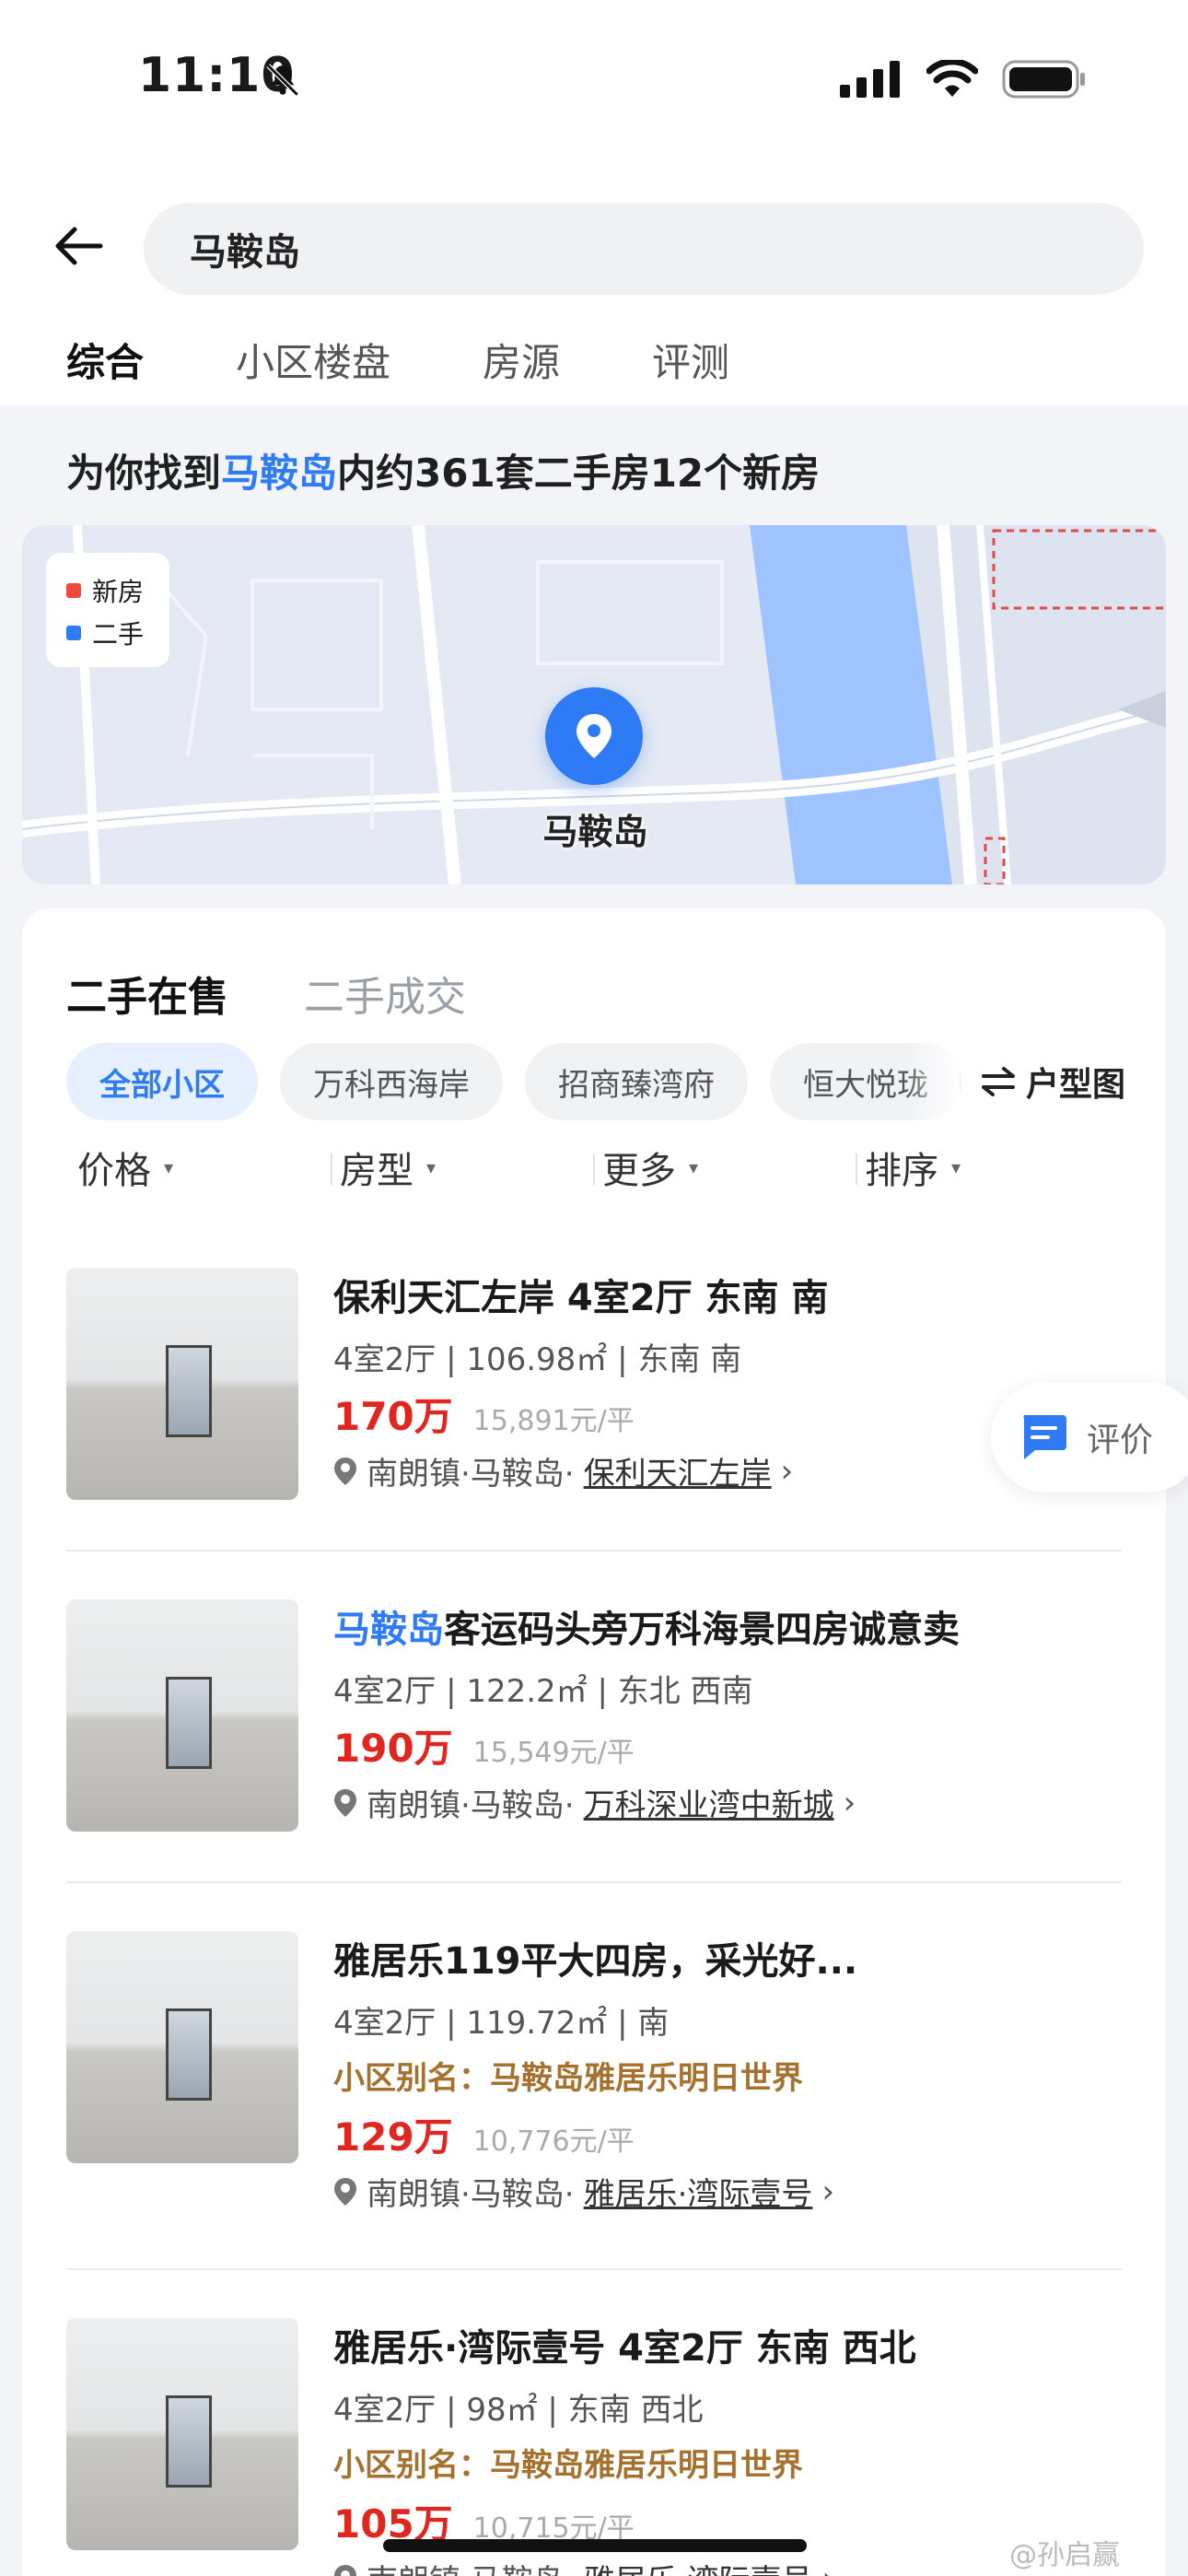  Describe the element at coordinates (1076, 1085) in the screenshot. I see `floor-plan-label: 户型图` at that location.